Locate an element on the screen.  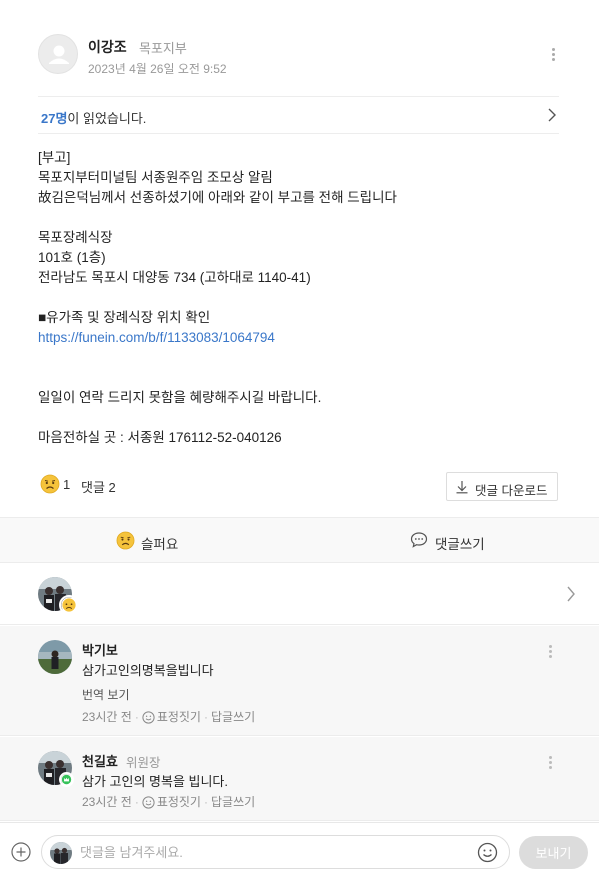
download-label: 댓글 다운로드 is located at coordinates (511, 491).